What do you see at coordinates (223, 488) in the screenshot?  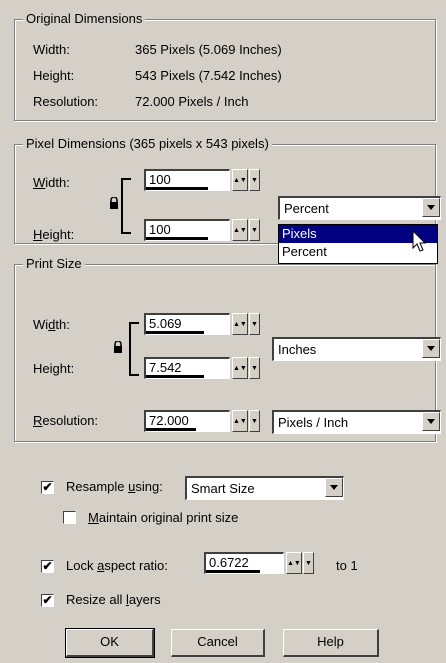 I see `resample-method-value: Smart Size` at bounding box center [223, 488].